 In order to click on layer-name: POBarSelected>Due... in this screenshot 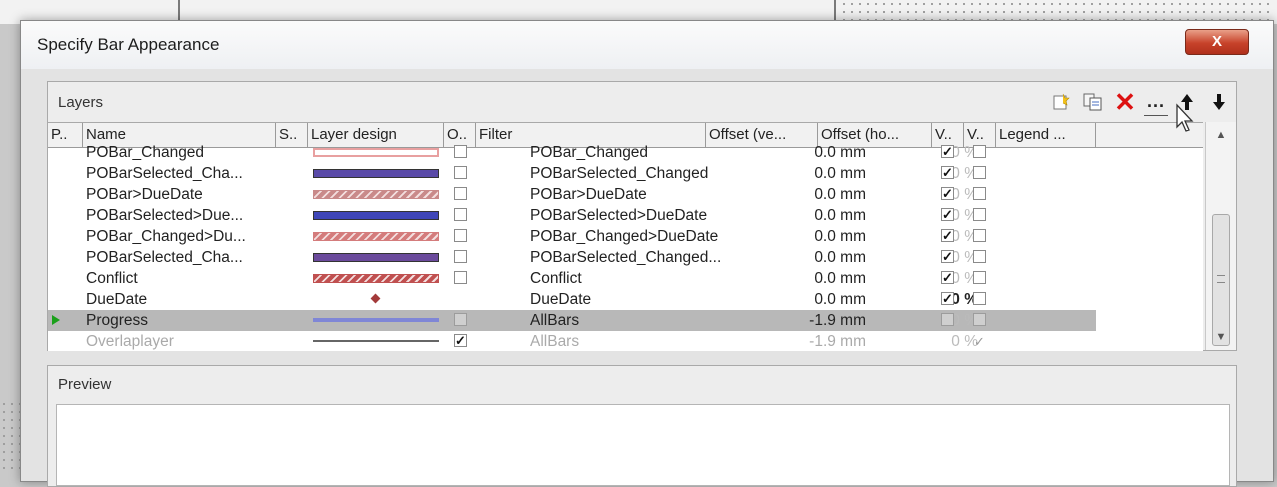, I will do `click(165, 215)`.